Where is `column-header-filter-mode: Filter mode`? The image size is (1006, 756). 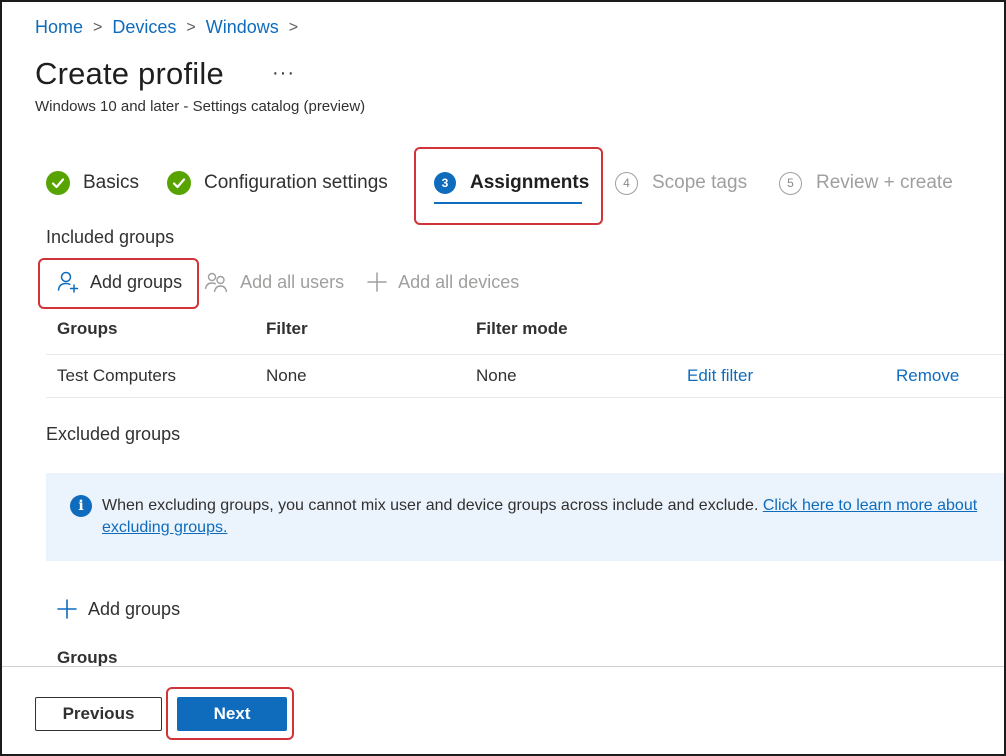 column-header-filter-mode: Filter mode is located at coordinates (522, 328).